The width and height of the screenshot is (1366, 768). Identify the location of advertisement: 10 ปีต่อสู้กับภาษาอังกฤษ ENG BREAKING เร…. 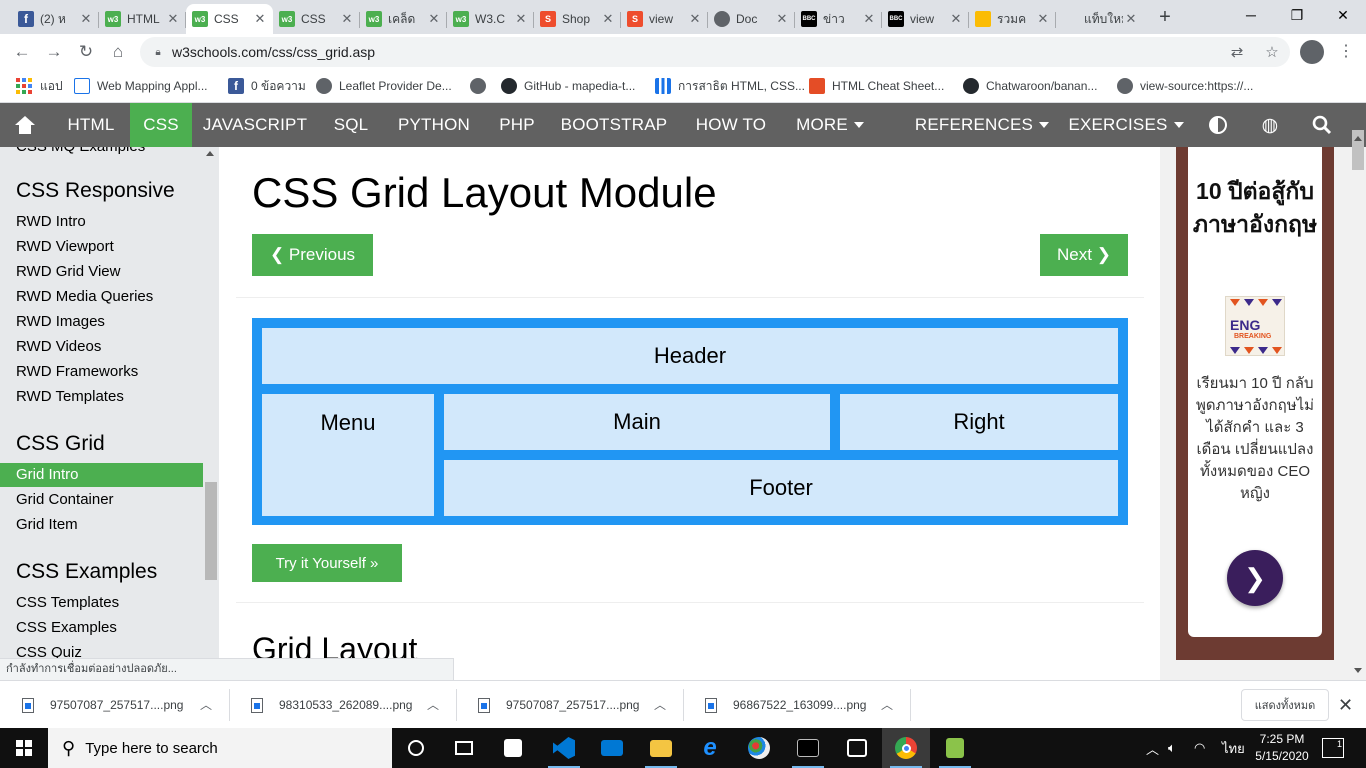
(1255, 403).